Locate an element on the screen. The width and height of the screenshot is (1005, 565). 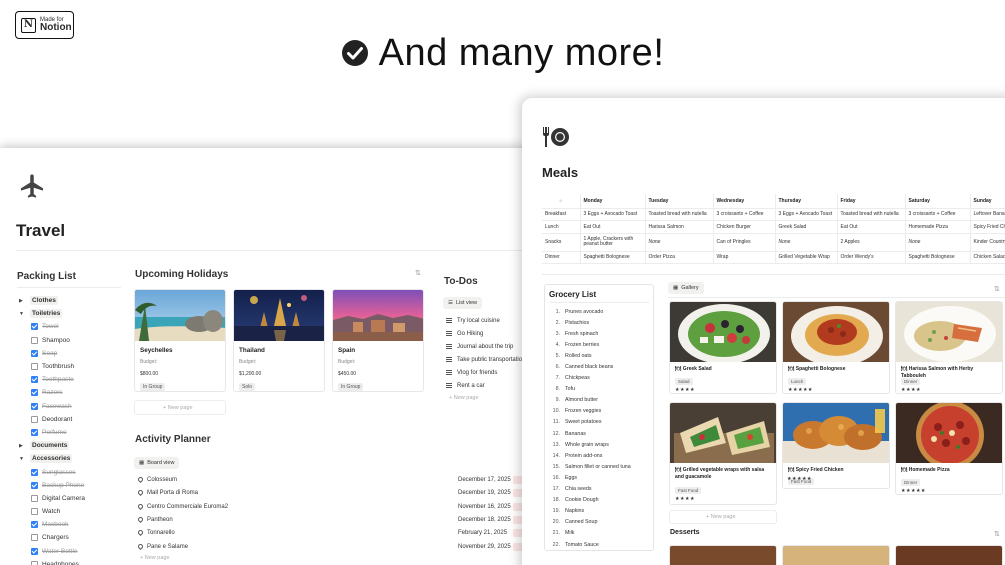
activity-row: Mall Porta di Roma December 19, 2025 is located at coordinates (337, 494).